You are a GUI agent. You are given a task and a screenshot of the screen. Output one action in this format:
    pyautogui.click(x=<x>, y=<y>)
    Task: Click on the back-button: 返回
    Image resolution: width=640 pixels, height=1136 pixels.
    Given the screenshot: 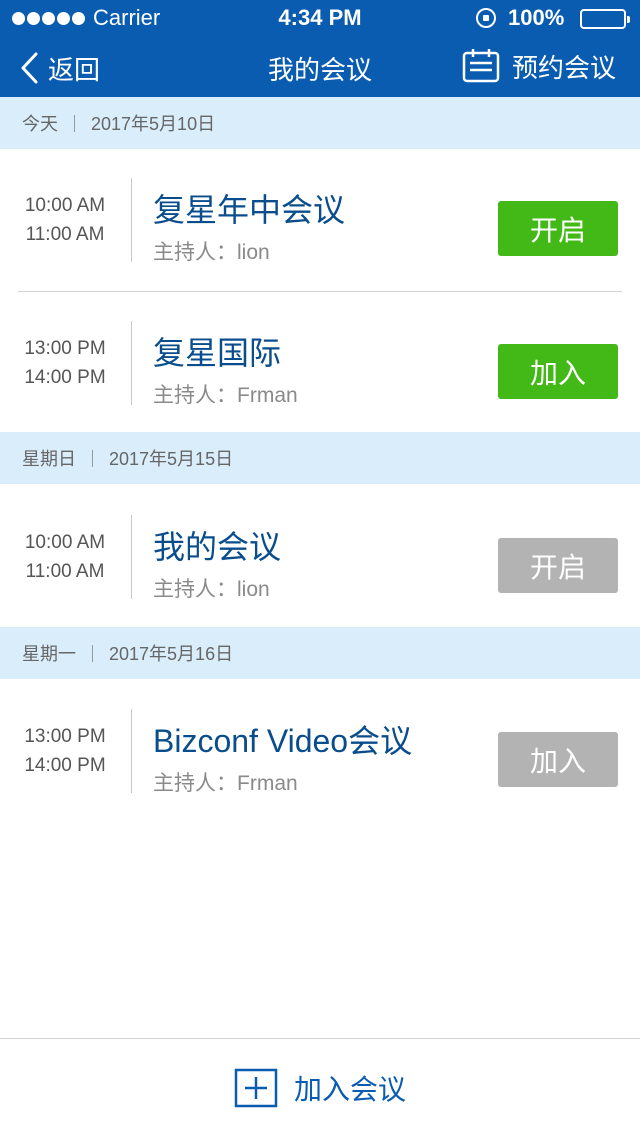 What is the action you would take?
    pyautogui.click(x=60, y=68)
    